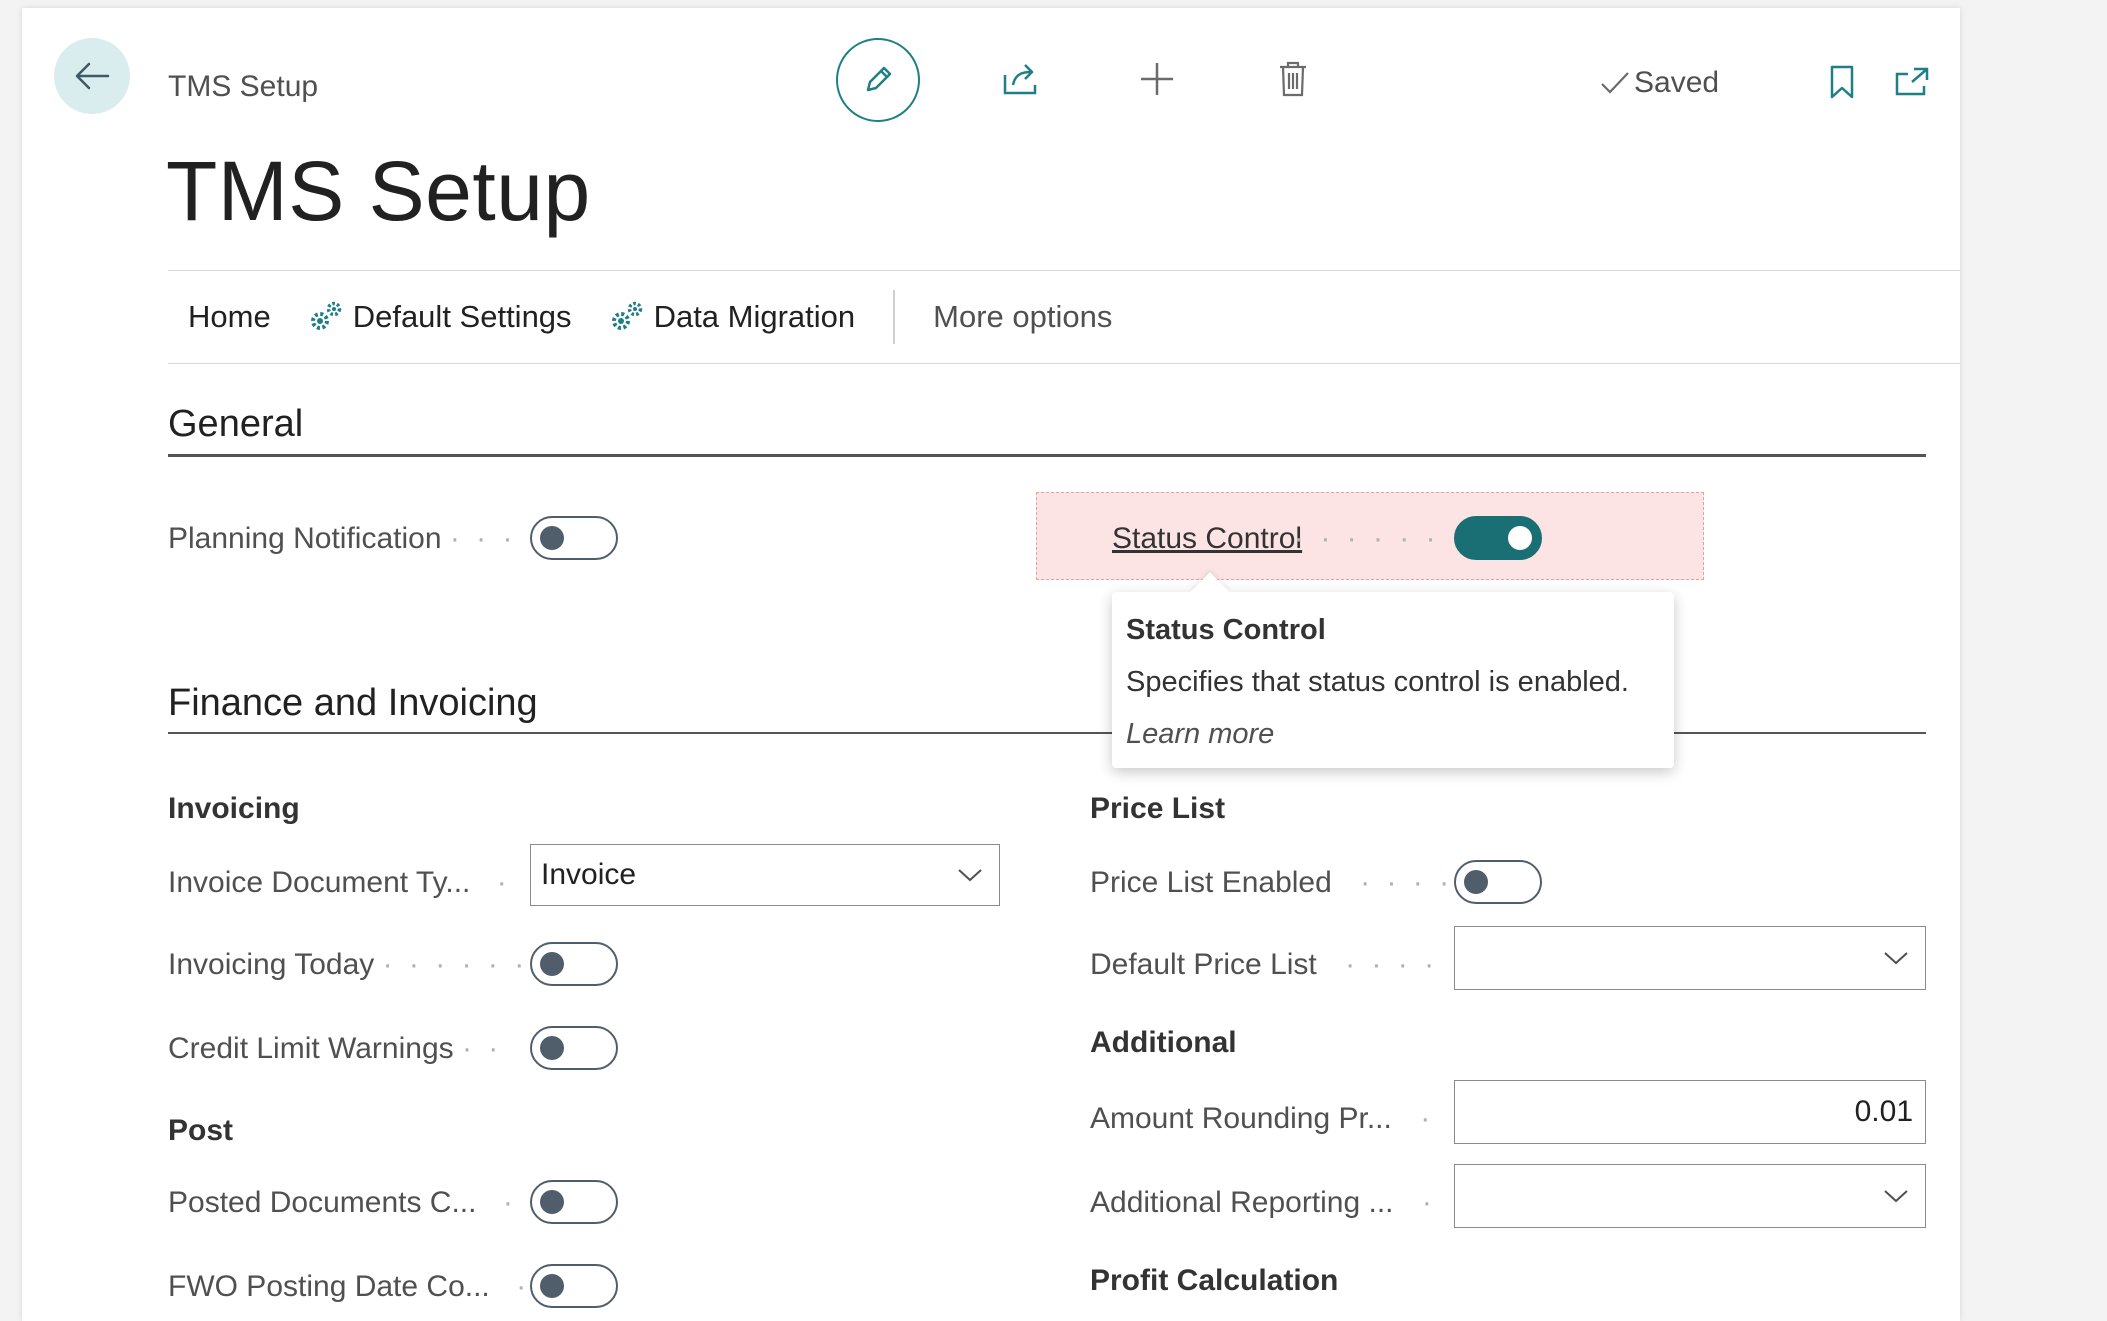  What do you see at coordinates (342, 538) in the screenshot?
I see `field-planning-notification-label: Planning Notification · · ·` at bounding box center [342, 538].